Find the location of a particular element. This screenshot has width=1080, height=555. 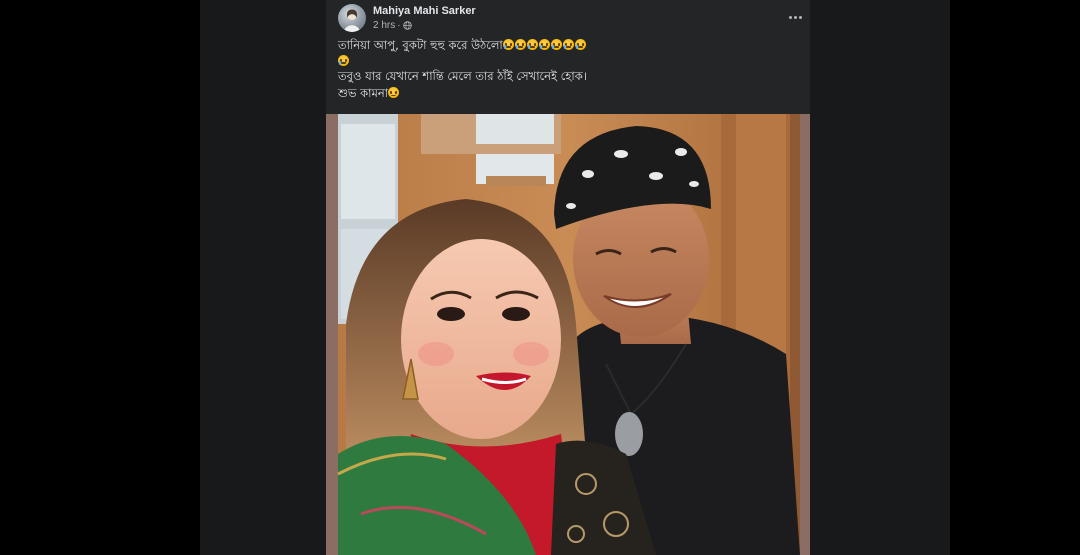

avatar-image is located at coordinates (352, 20).